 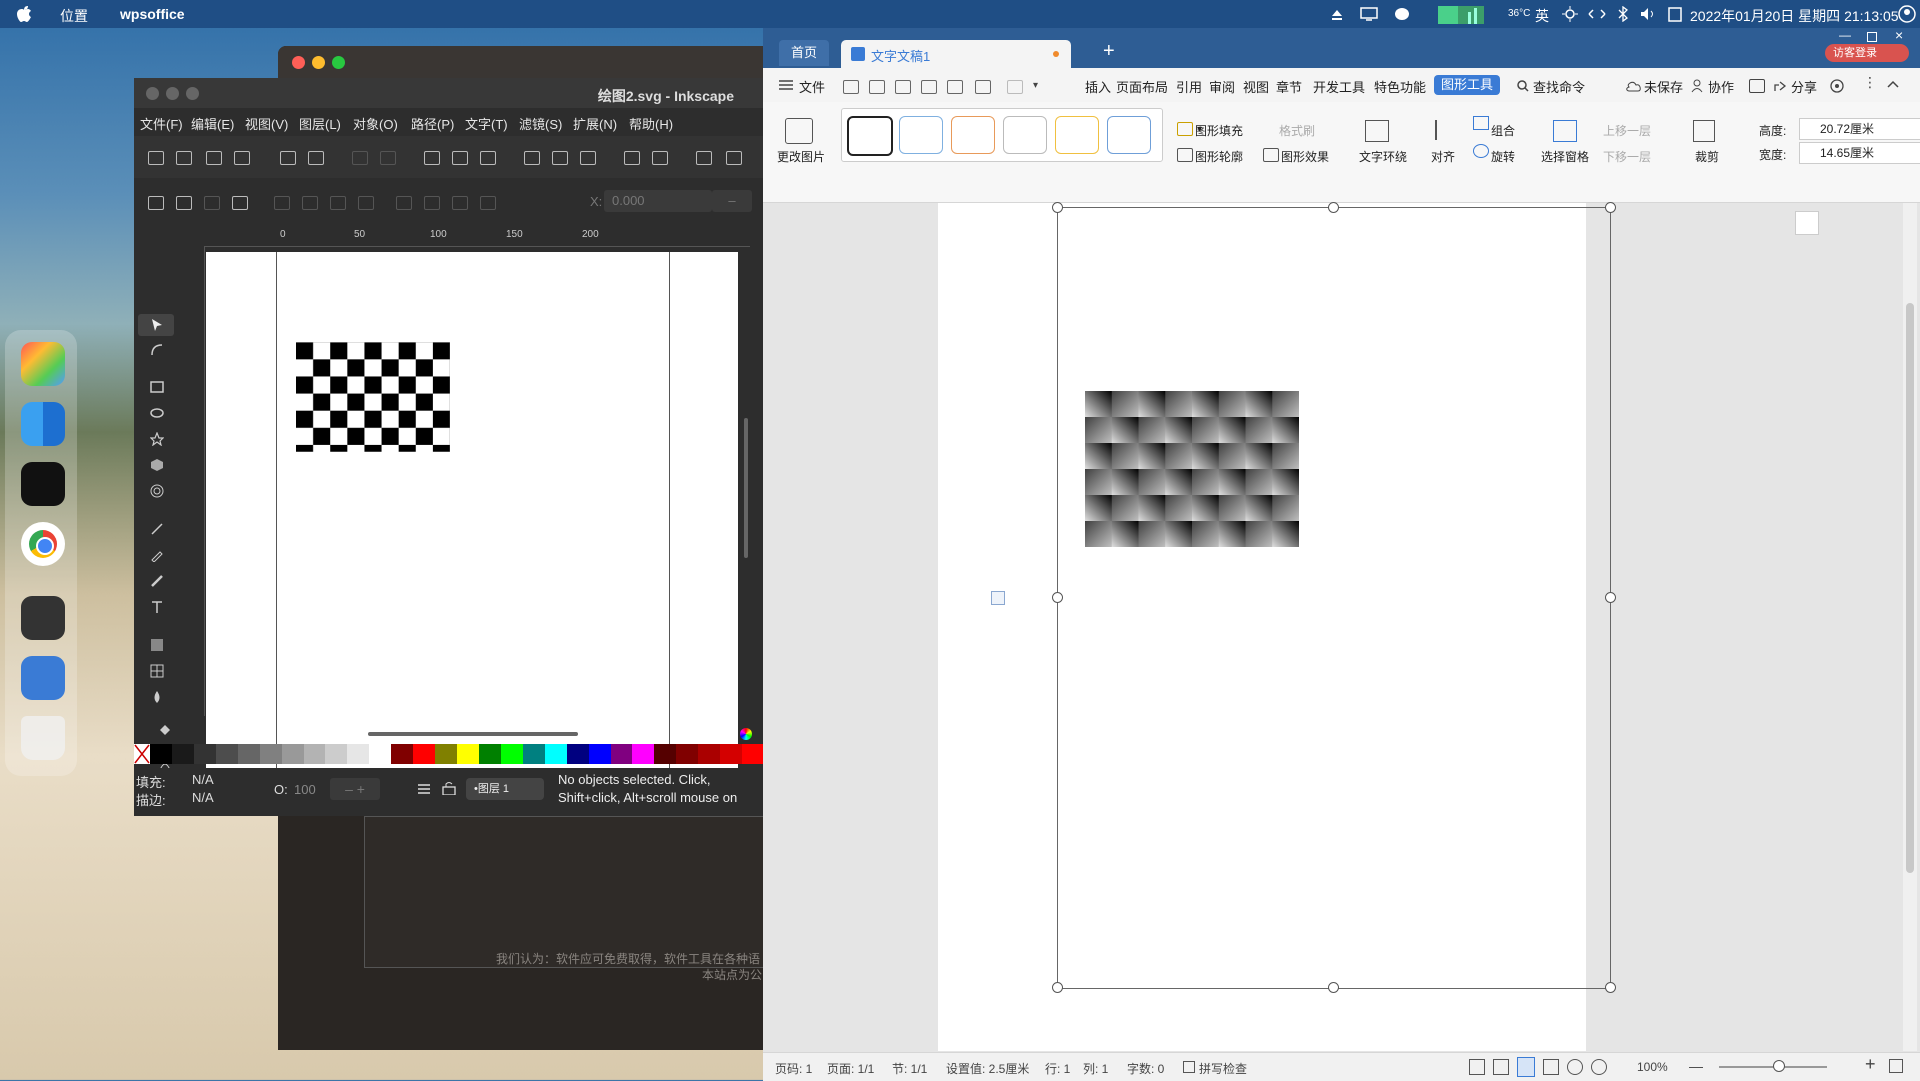 What do you see at coordinates (375, 123) in the screenshot?
I see `menu-object: 对象(O)` at bounding box center [375, 123].